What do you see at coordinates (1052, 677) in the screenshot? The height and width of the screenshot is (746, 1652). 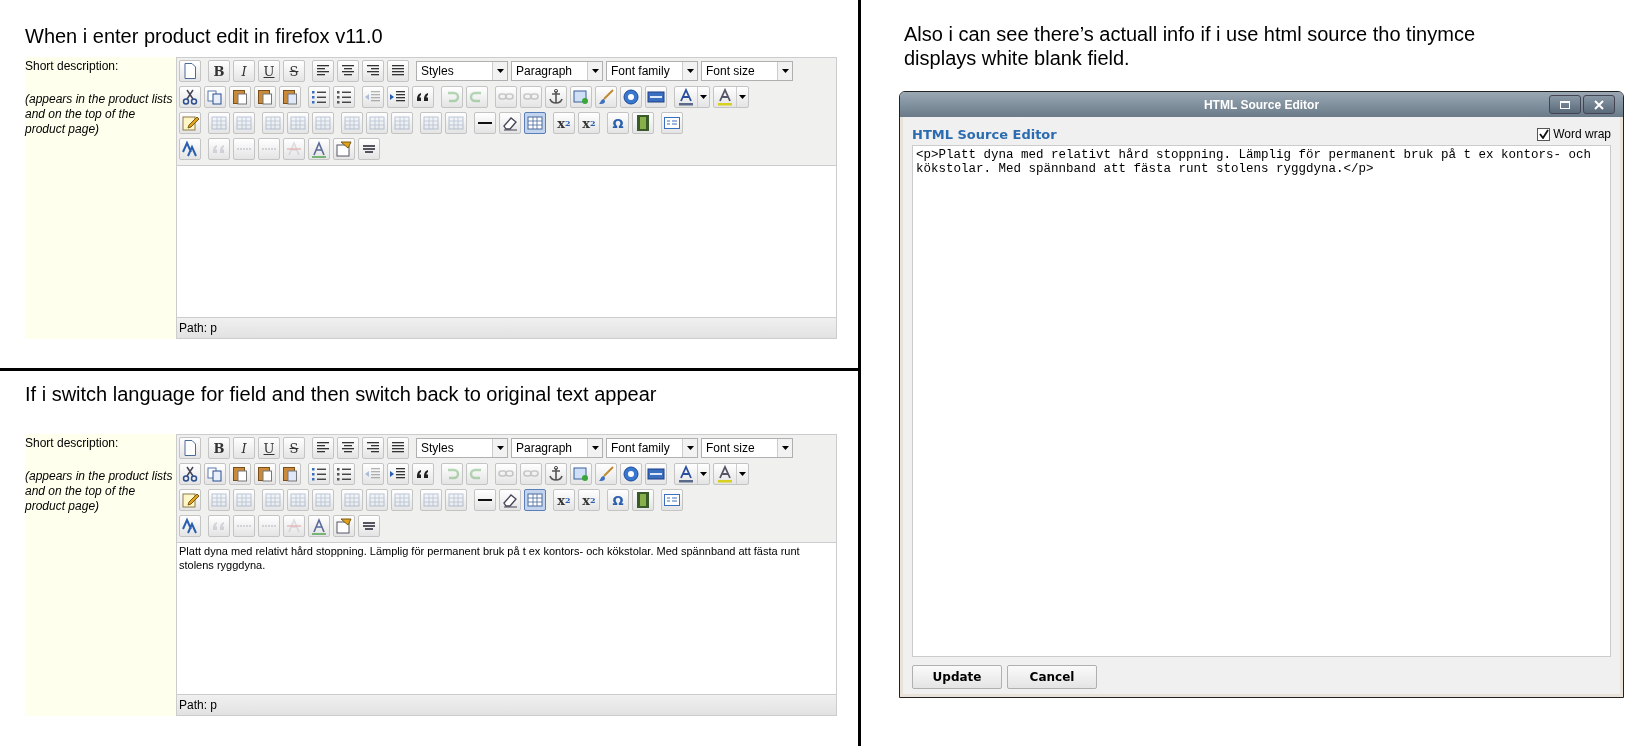 I see `dialog-button: Cancel` at bounding box center [1052, 677].